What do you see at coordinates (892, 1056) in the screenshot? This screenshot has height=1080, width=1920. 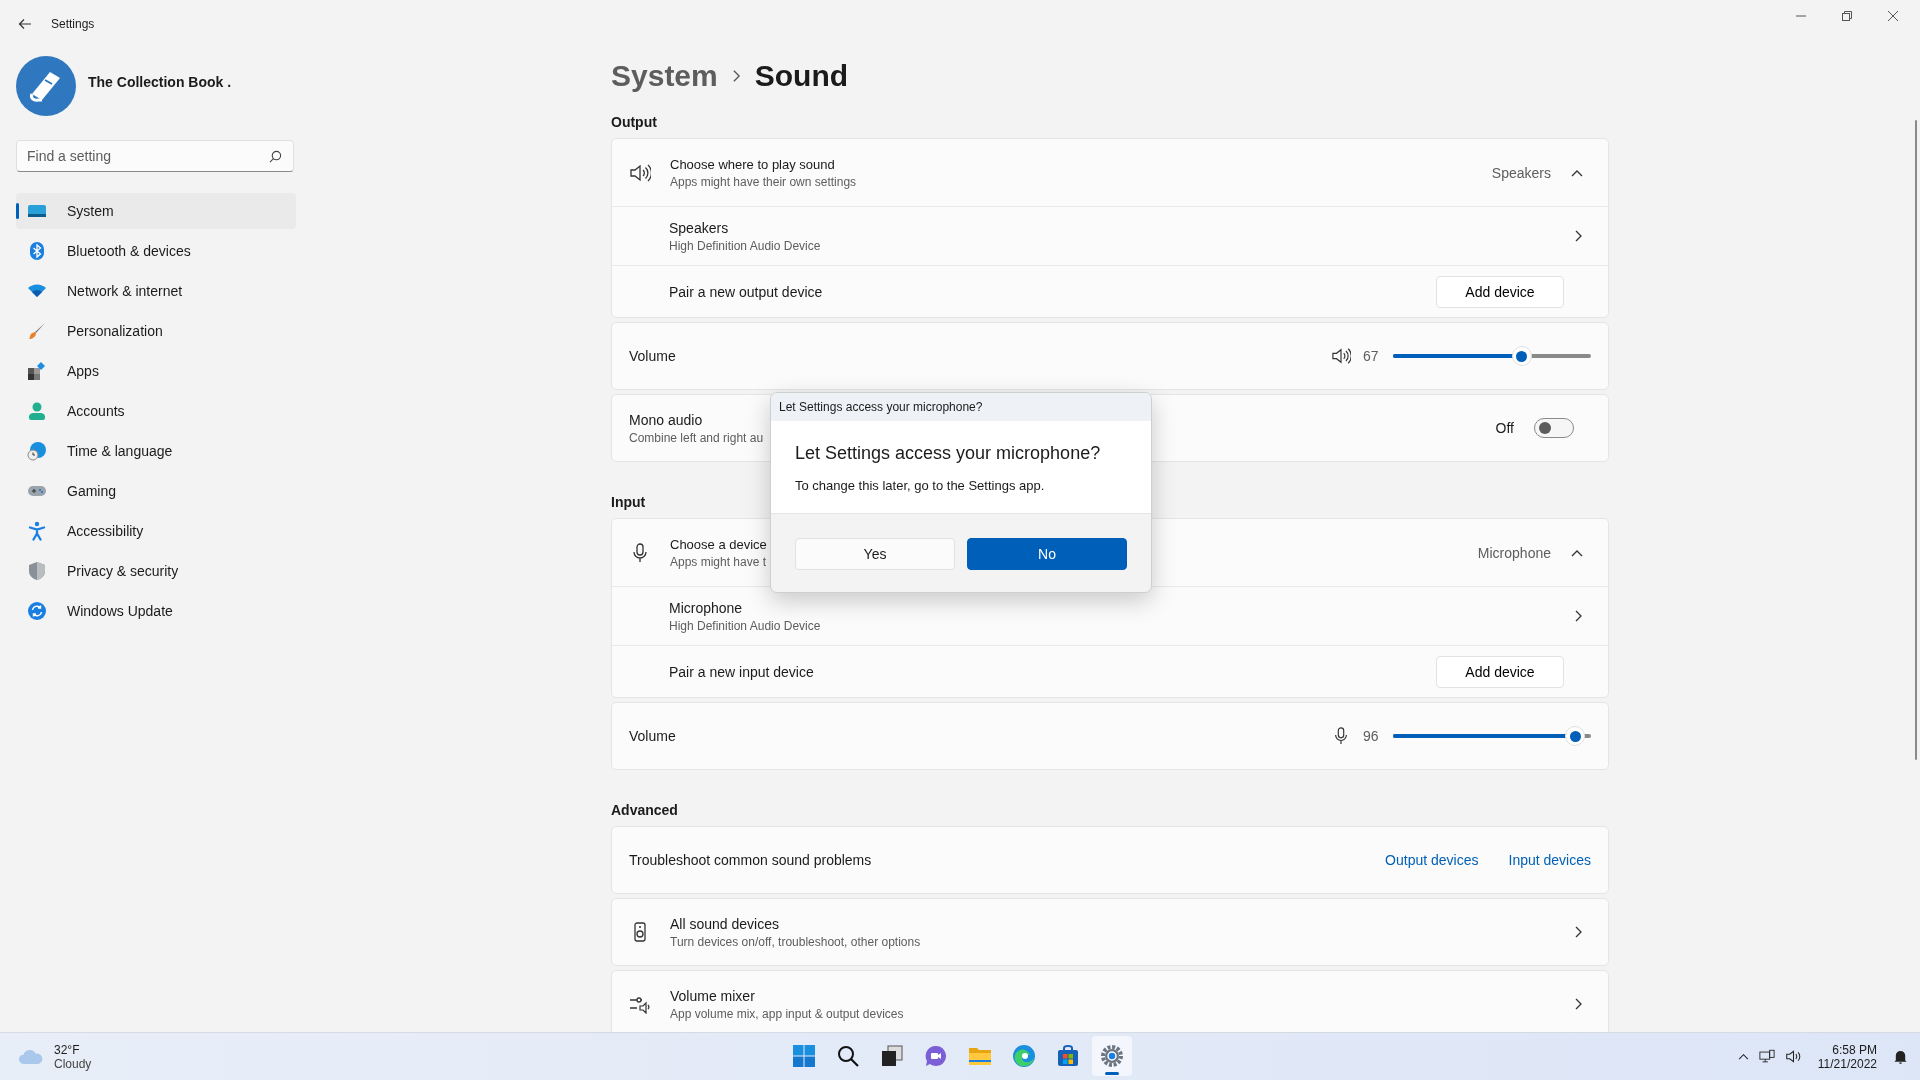 I see `task-view-icon` at bounding box center [892, 1056].